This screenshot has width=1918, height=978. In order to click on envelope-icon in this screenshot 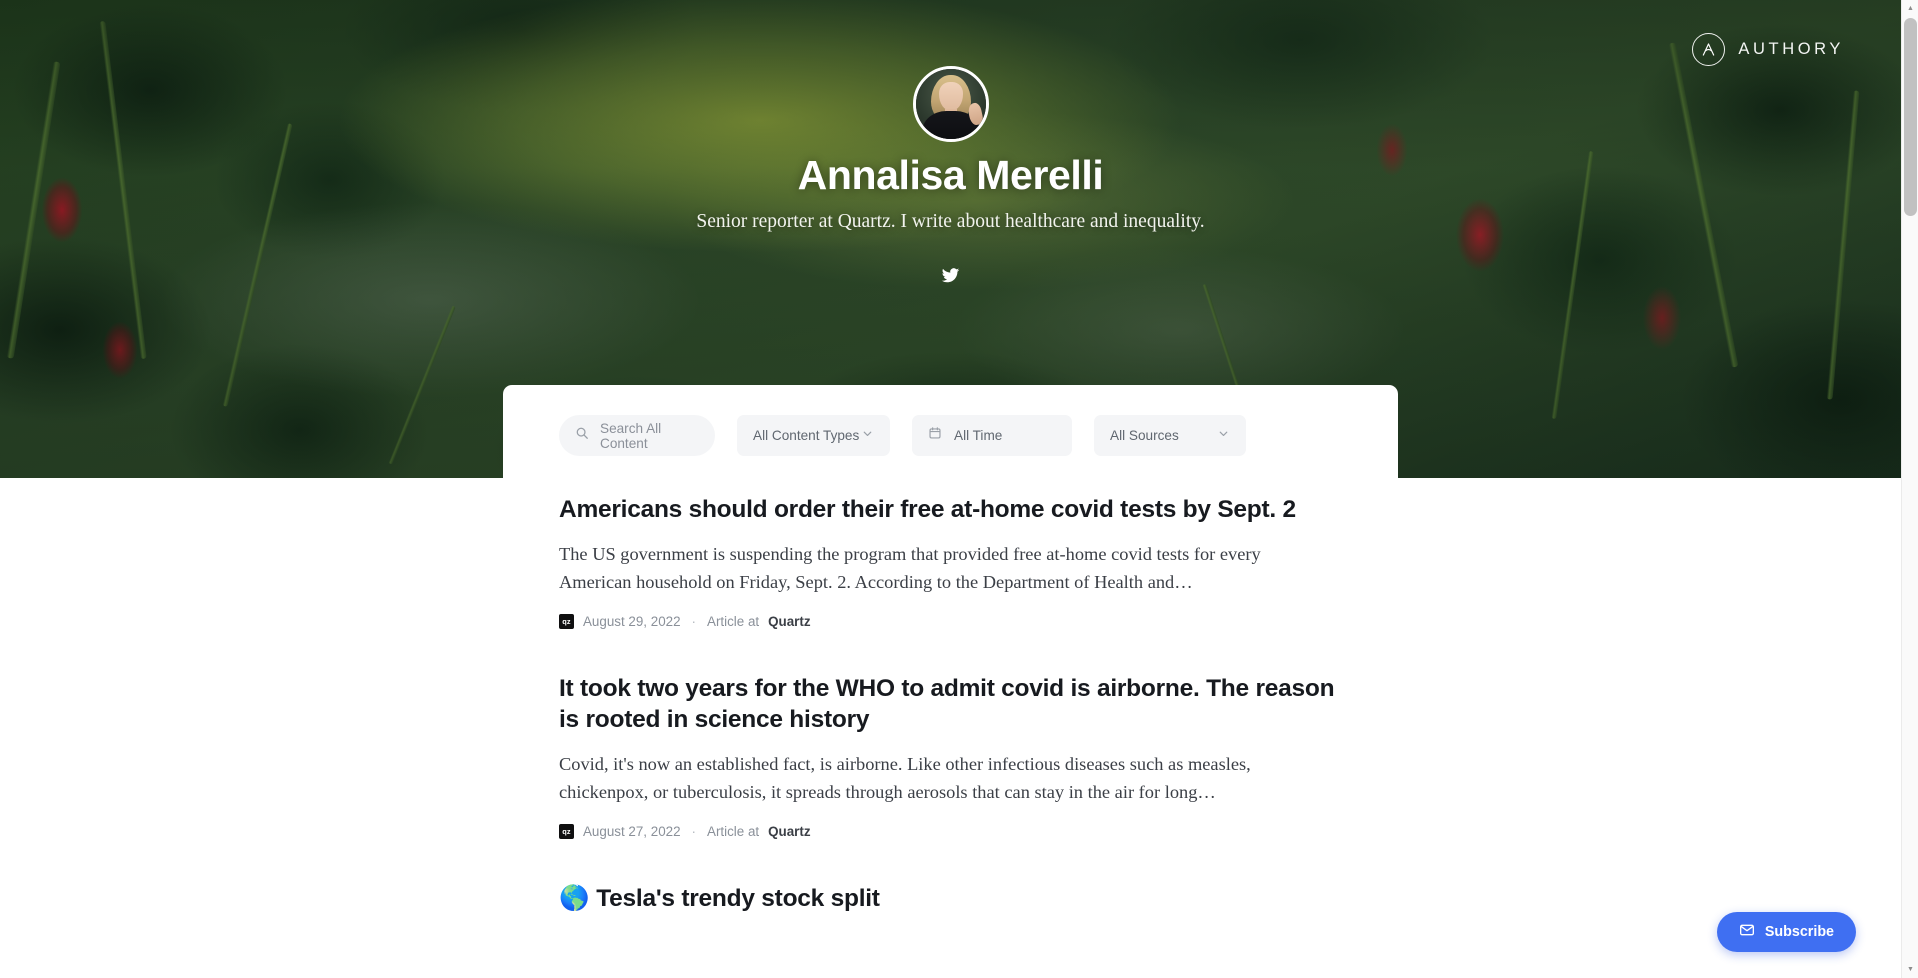, I will do `click(1747, 932)`.